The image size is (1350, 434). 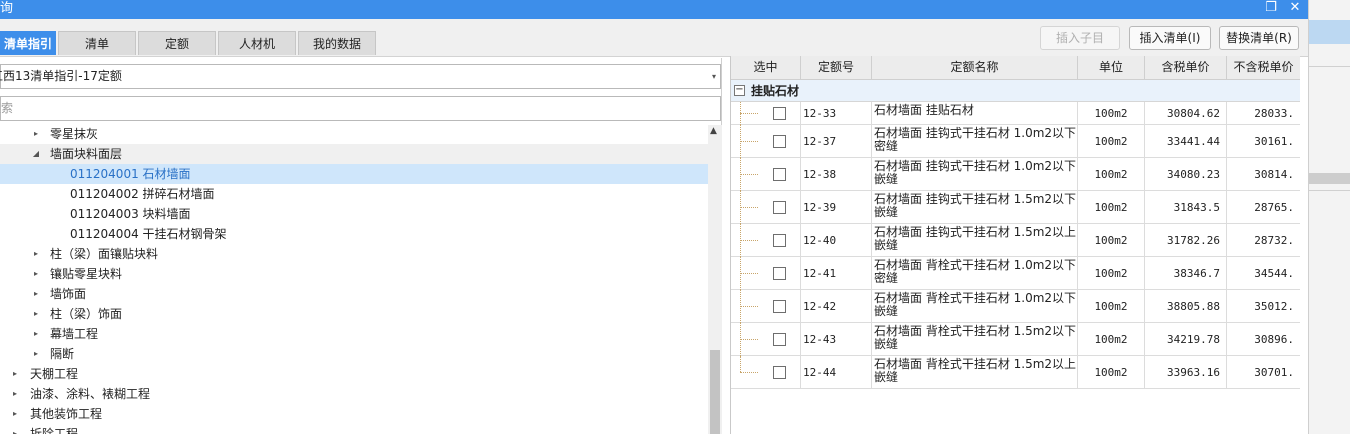 What do you see at coordinates (1015, 91) in the screenshot?
I see `group-row: − 挂贴石材` at bounding box center [1015, 91].